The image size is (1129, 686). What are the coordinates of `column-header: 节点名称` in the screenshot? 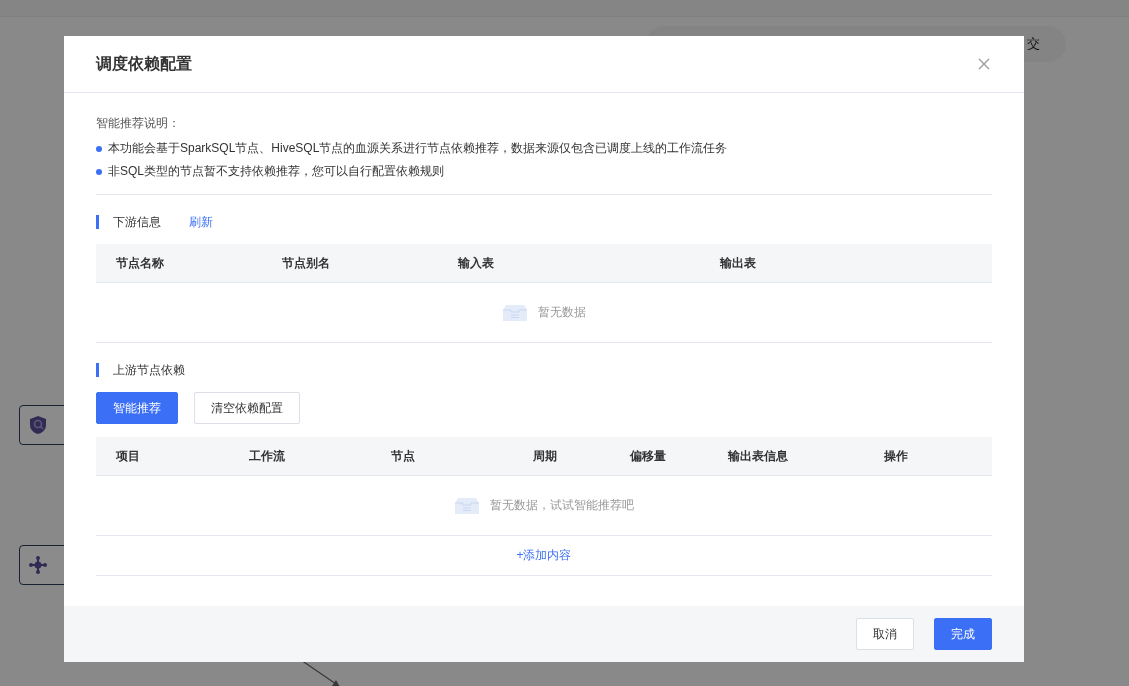 It's located at (140, 263).